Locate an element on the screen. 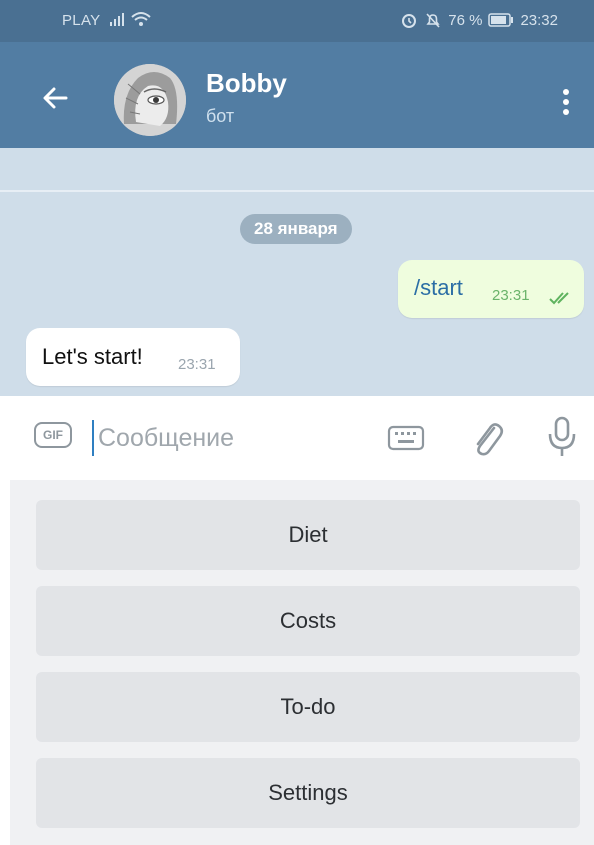 This screenshot has height=845, width=594. attach-icon is located at coordinates (486, 436).